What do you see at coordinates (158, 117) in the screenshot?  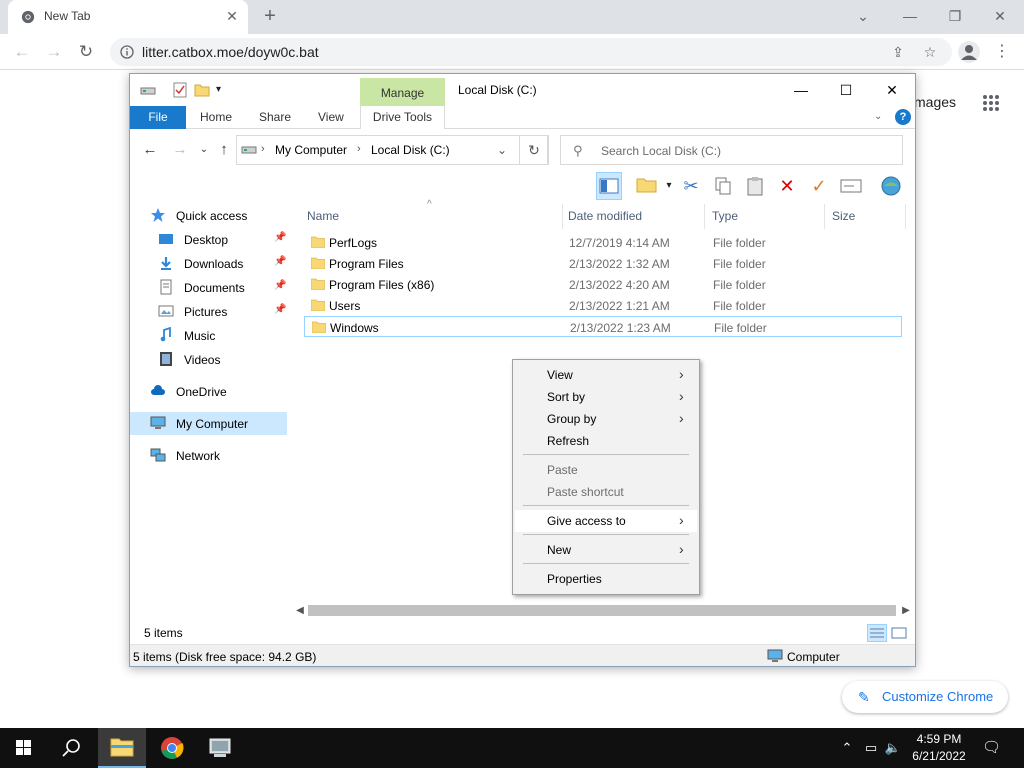 I see `tab-file: File` at bounding box center [158, 117].